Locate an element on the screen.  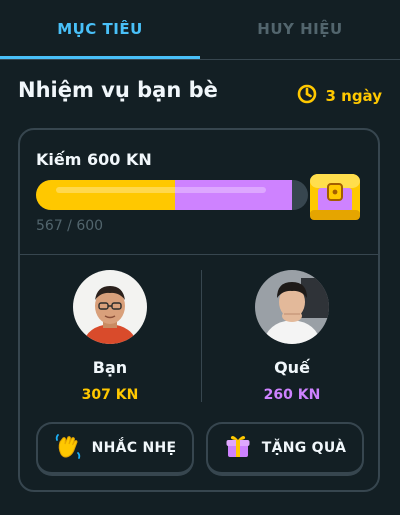
gift-label: TẶNG QUÀ is located at coordinates (304, 448).